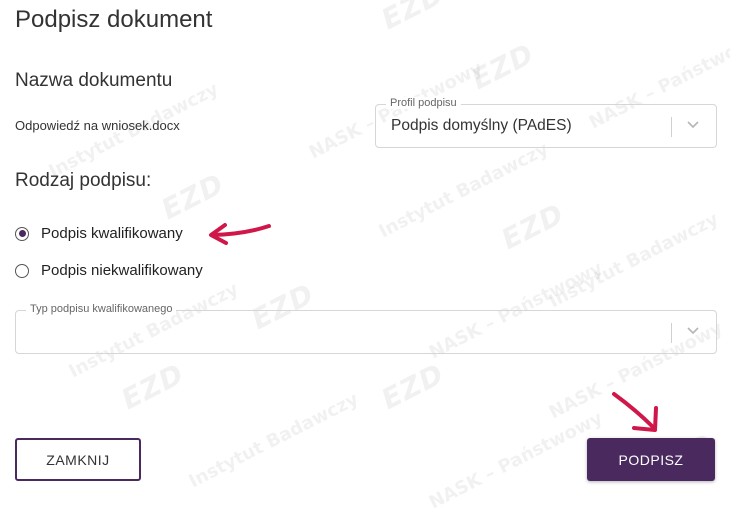 Image resolution: width=730 pixels, height=513 pixels. What do you see at coordinates (516, 460) in the screenshot?
I see `watermark-text: NASK – Państwowy` at bounding box center [516, 460].